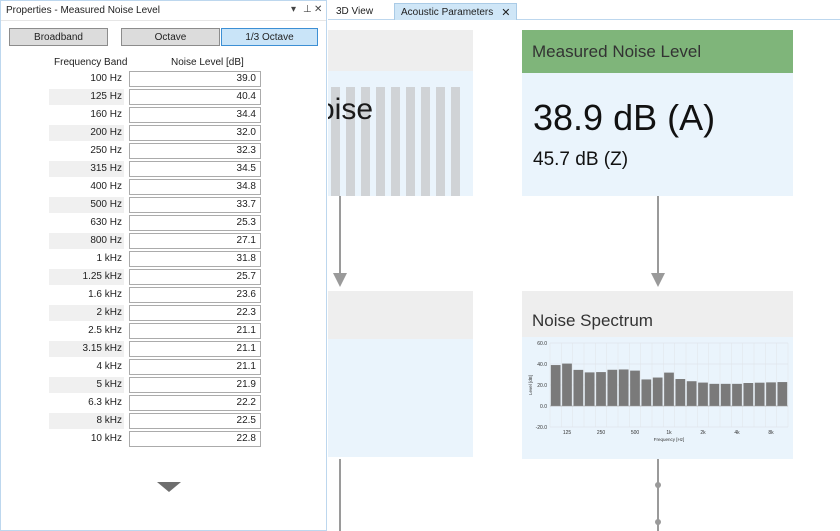  I want to click on table-row: 160 Hz 34.4, so click(163, 115).